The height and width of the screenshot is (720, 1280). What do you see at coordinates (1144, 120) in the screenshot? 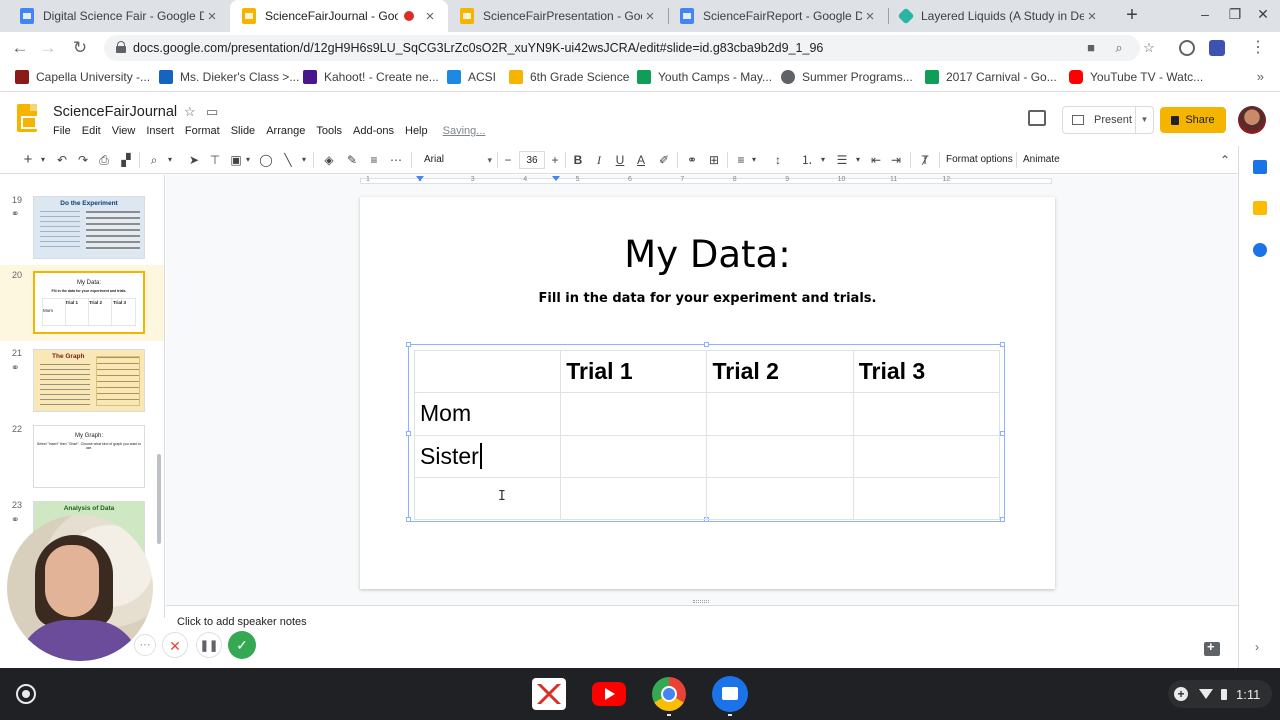
I see `present-options-chevron-icon: ▼` at bounding box center [1144, 120].